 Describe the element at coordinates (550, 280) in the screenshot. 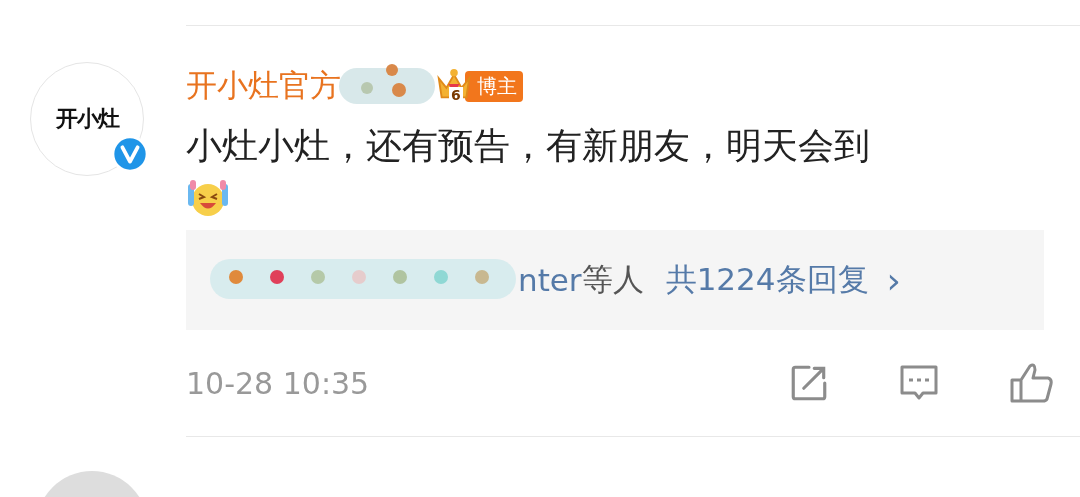

I see `reply-user-name: nter` at that location.